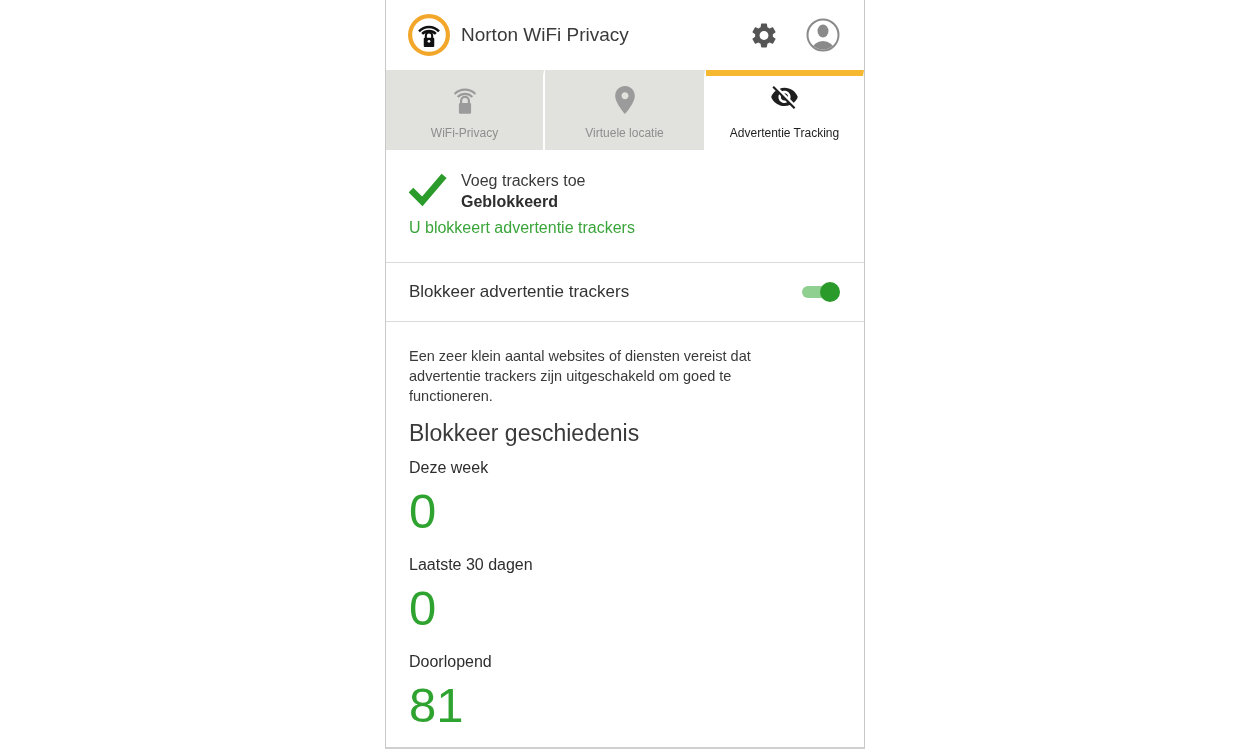 The width and height of the screenshot is (1250, 750). Describe the element at coordinates (545, 35) in the screenshot. I see `app-title: Norton WiFi Privacy` at that location.